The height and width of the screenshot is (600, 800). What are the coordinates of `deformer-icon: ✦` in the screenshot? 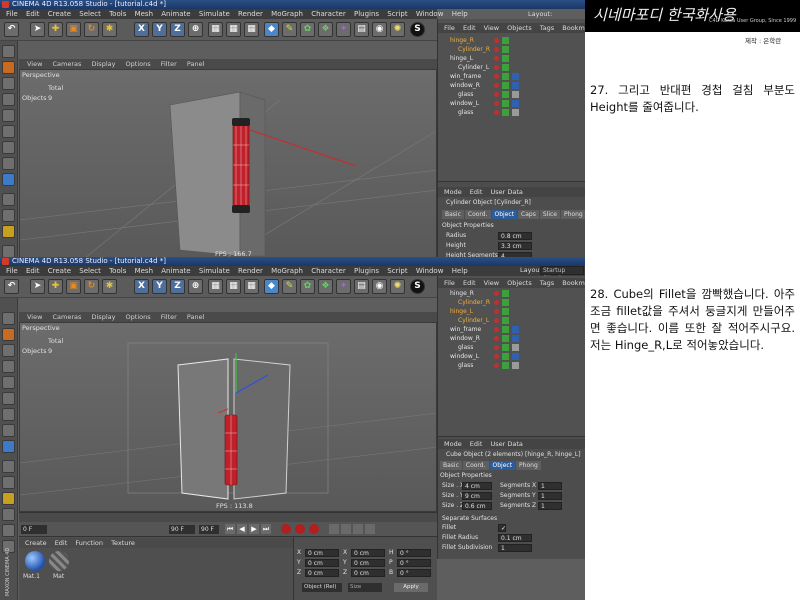 It's located at (343, 29).